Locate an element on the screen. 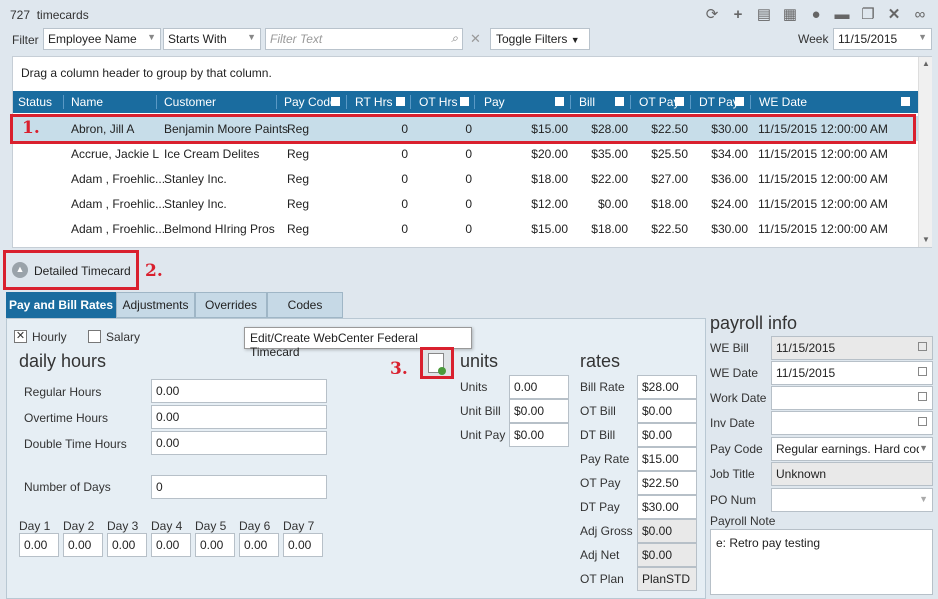 Image resolution: width=938 pixels, height=599 pixels. inv-date-field is located at coordinates (852, 423).